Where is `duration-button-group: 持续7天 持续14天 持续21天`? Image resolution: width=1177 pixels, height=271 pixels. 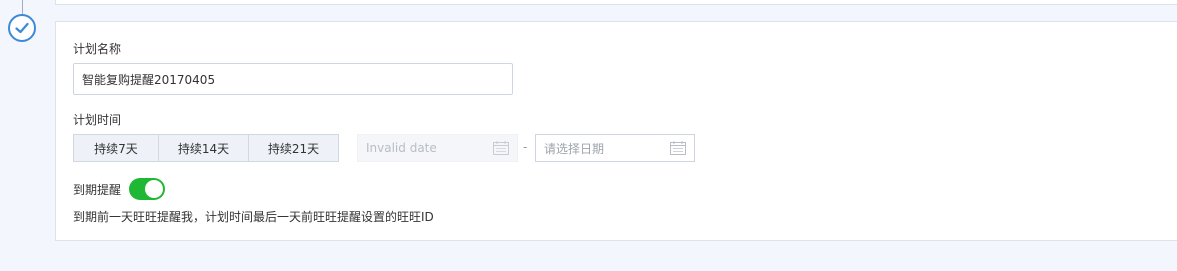 duration-button-group: 持续7天 持续14天 持续21天 is located at coordinates (206, 148).